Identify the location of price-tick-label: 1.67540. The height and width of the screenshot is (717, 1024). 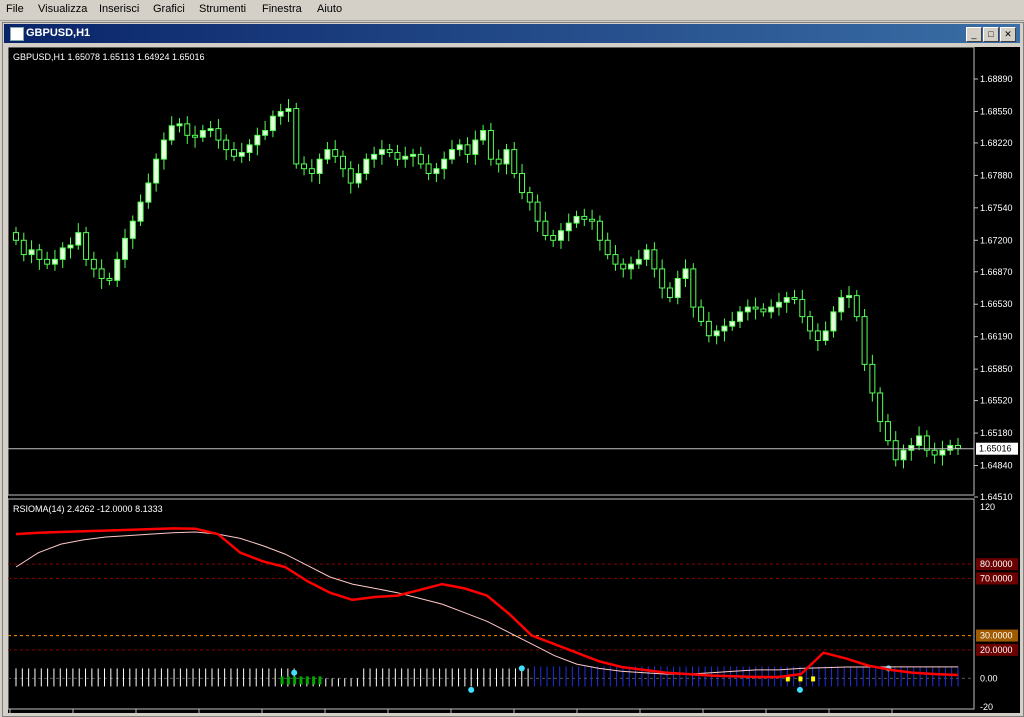
(996, 208).